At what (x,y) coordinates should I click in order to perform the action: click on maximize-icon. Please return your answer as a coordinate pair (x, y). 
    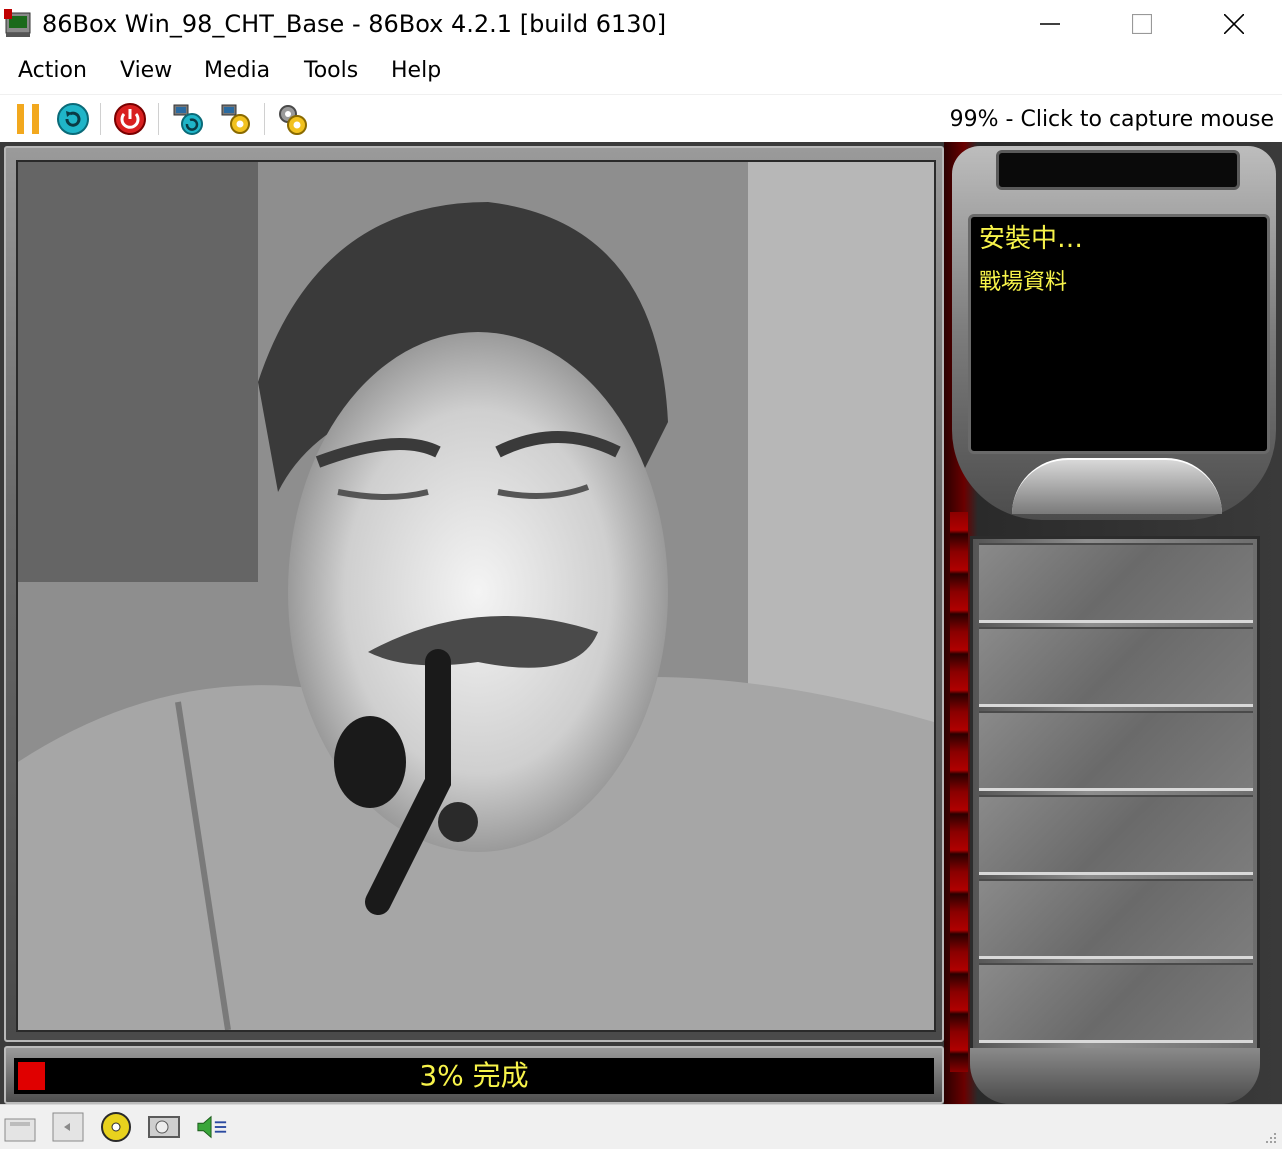
    Looking at the image, I should click on (1142, 24).